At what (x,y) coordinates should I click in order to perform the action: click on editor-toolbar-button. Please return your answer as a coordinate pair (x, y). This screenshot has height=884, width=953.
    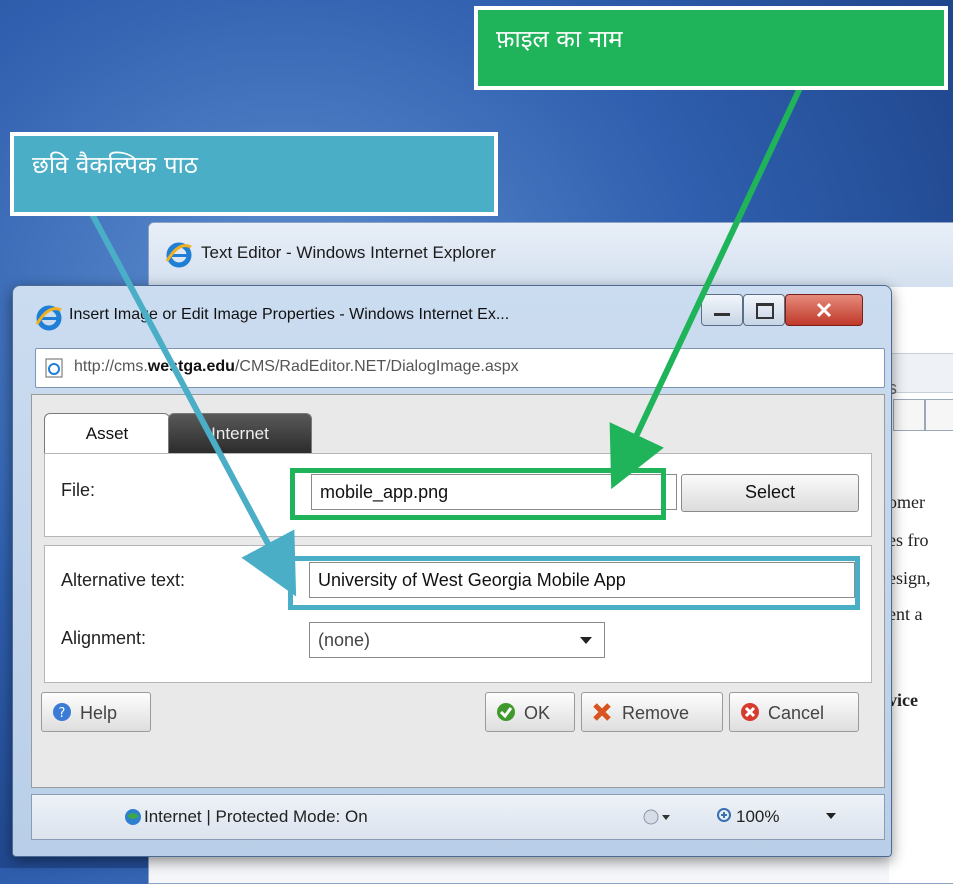
    Looking at the image, I should click on (909, 415).